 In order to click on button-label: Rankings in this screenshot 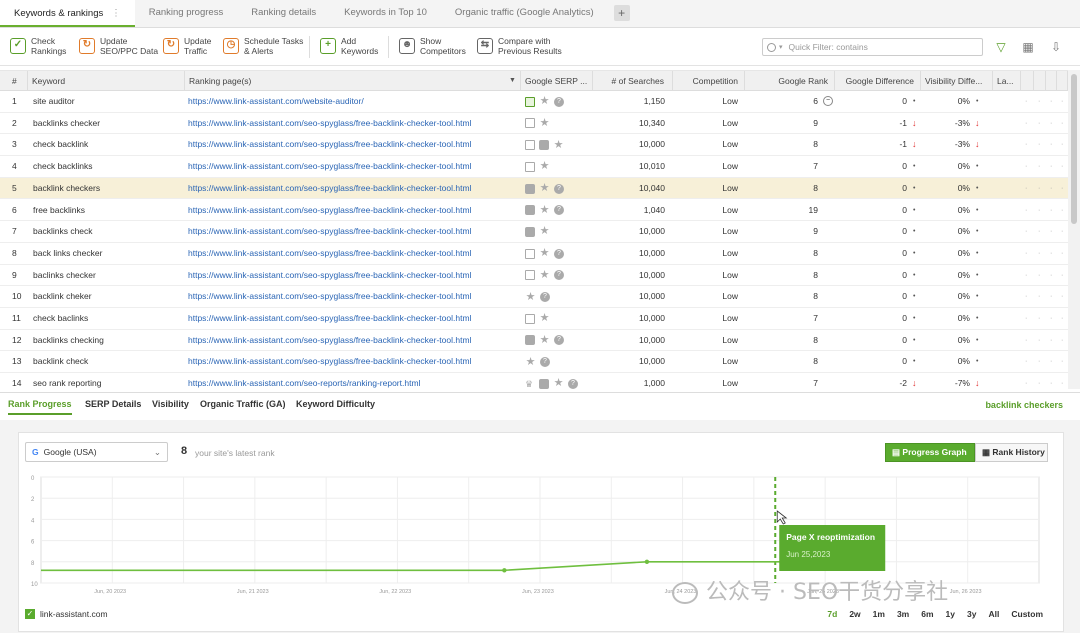, I will do `click(49, 51)`.